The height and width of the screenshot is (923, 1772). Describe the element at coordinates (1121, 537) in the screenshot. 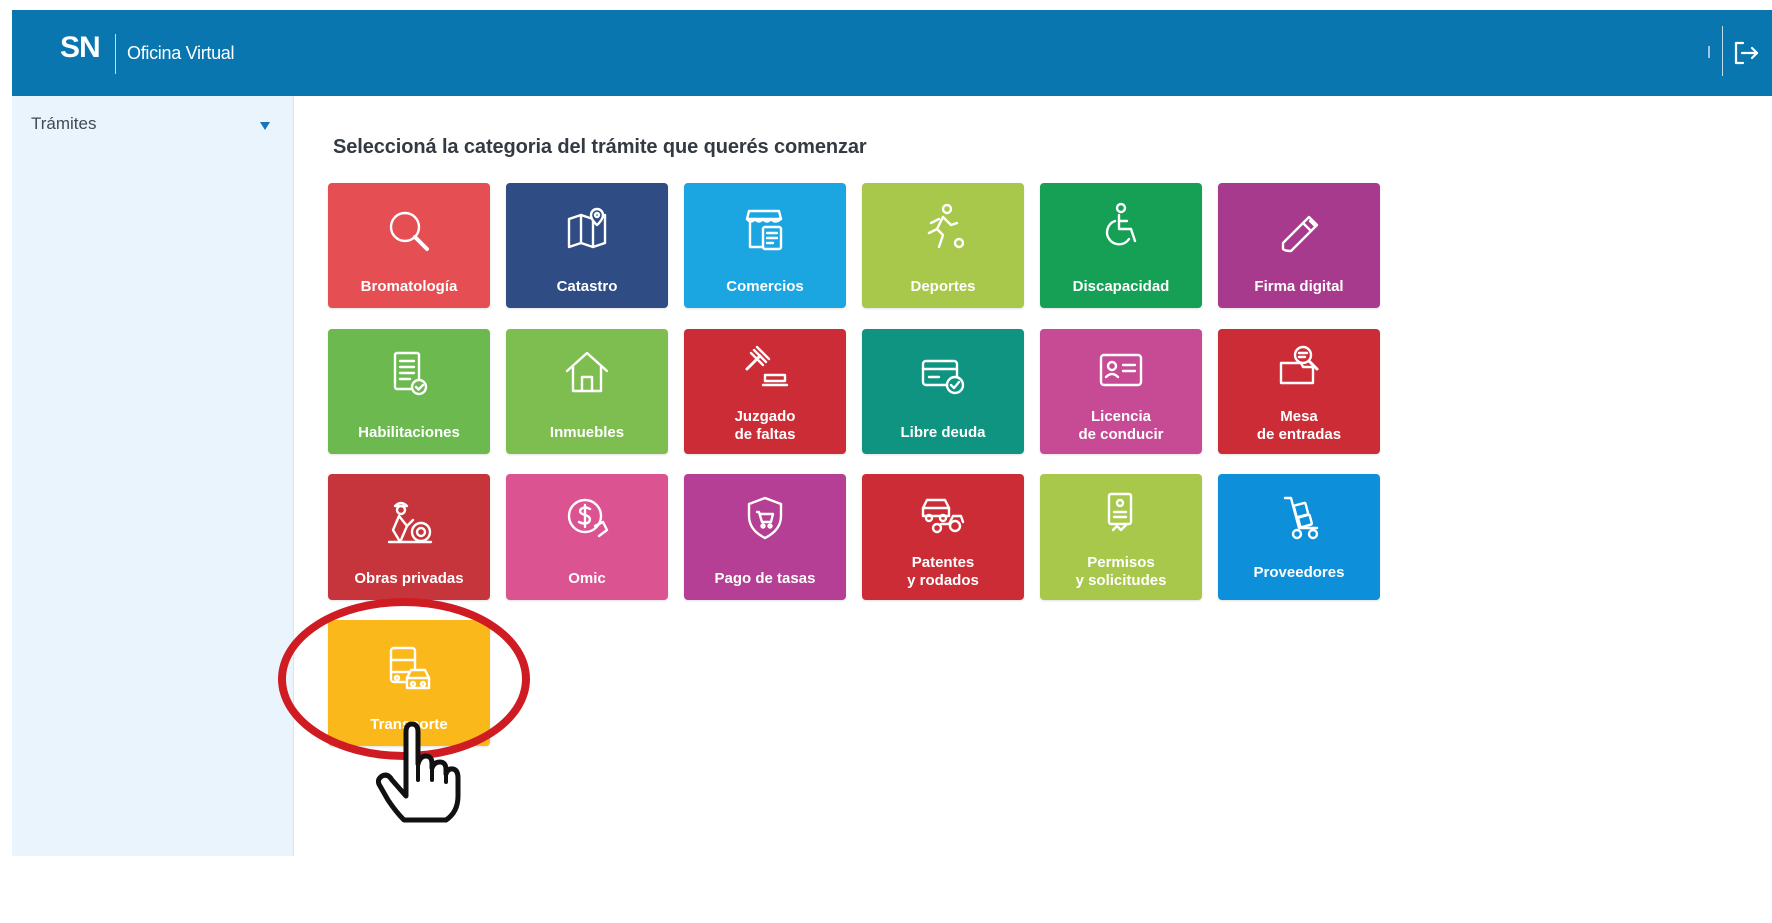

I see `tile-permisos-y-solicitudes: Permisos y solicitudes` at that location.